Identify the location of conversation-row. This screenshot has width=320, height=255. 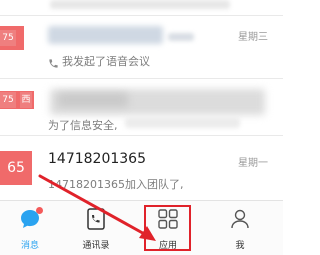
(141, 7).